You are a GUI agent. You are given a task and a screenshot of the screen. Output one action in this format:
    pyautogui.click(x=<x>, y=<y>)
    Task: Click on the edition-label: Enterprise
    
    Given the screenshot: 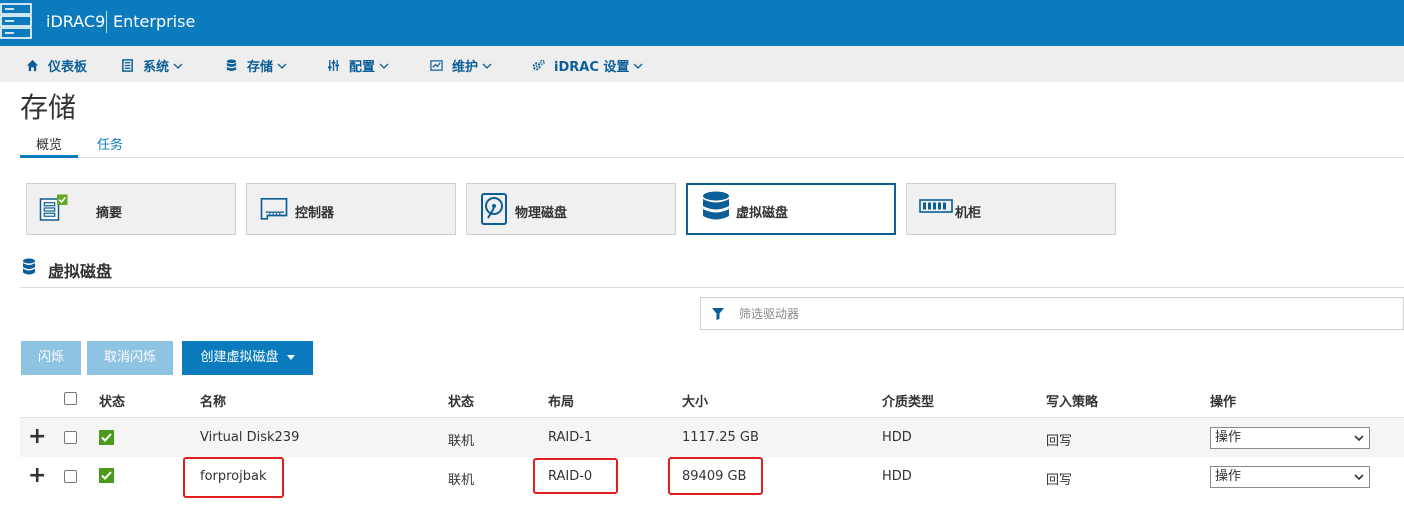 What is the action you would take?
    pyautogui.click(x=154, y=21)
    